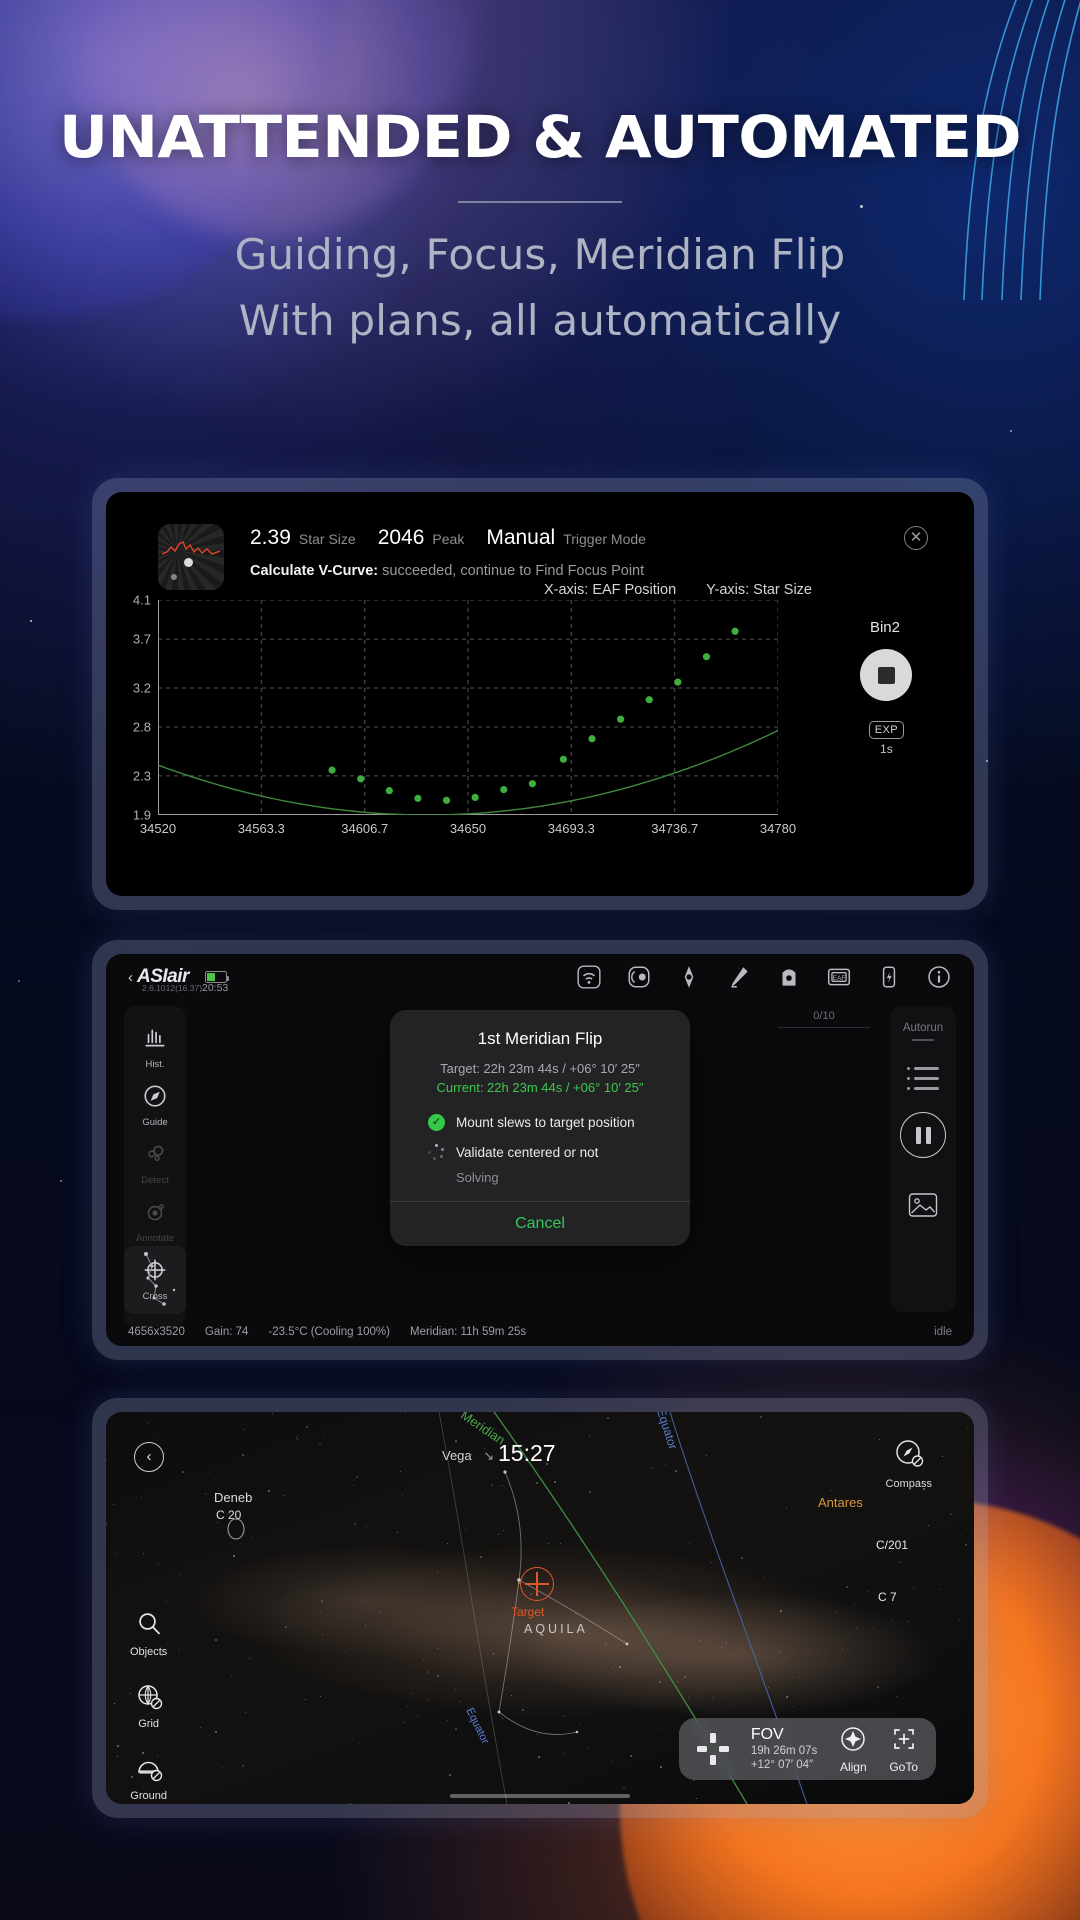  Describe the element at coordinates (457, 1455) in the screenshot. I see `pointing-star-name: Vega` at that location.